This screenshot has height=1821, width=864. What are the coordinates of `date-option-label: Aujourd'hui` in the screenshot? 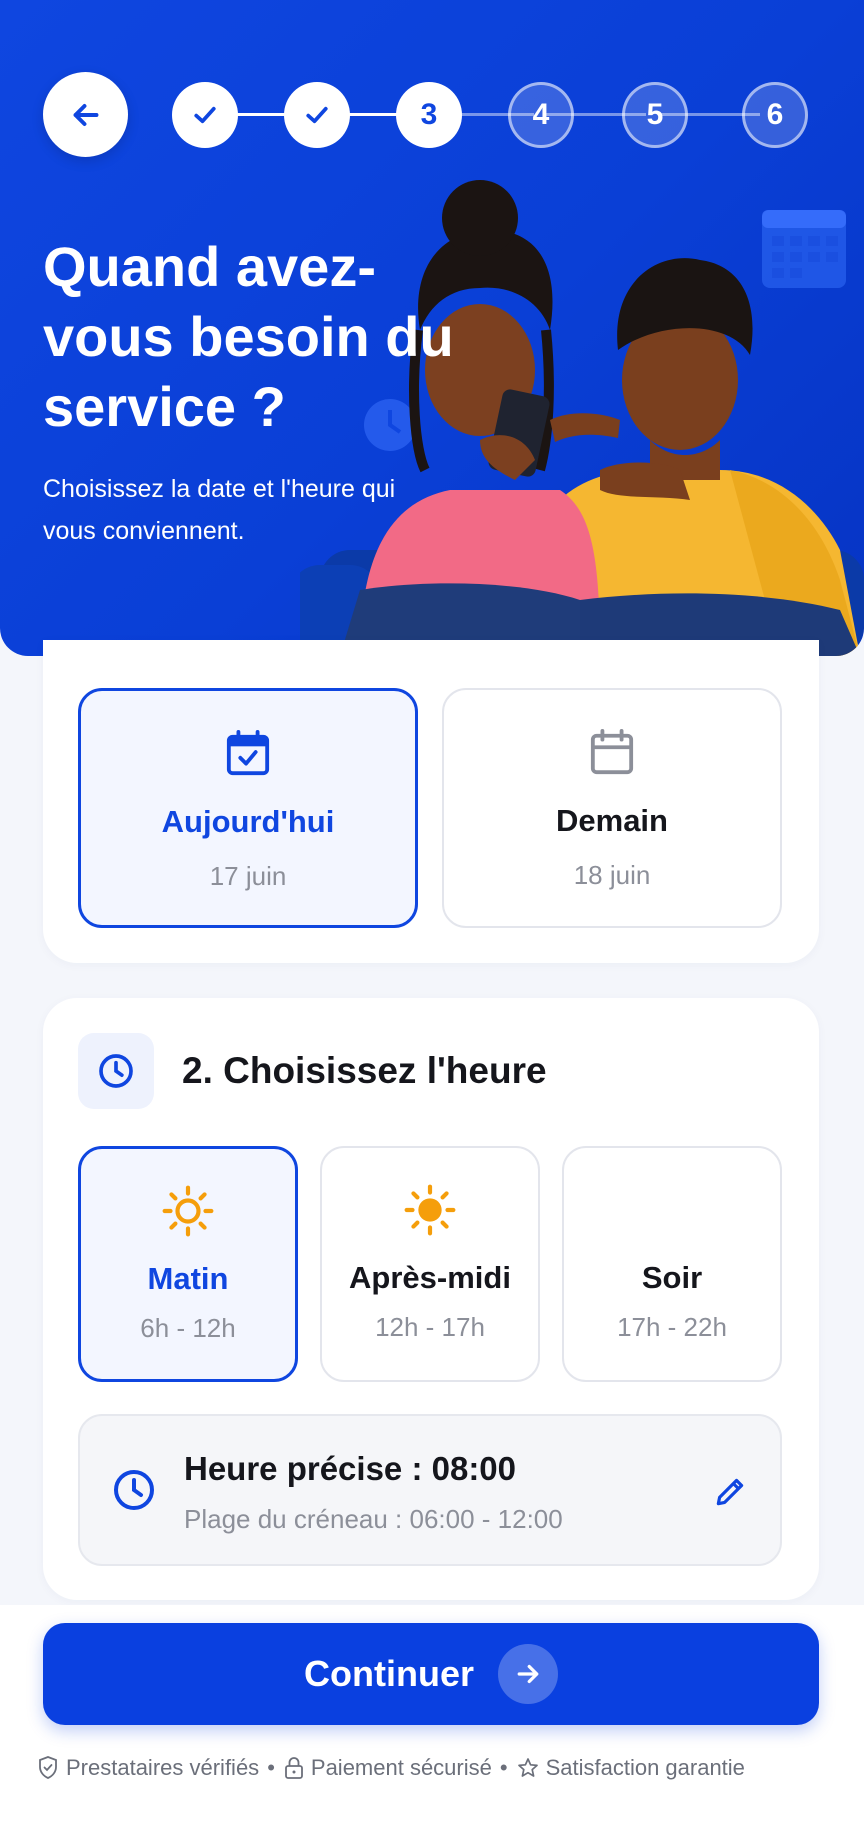 It's located at (248, 821).